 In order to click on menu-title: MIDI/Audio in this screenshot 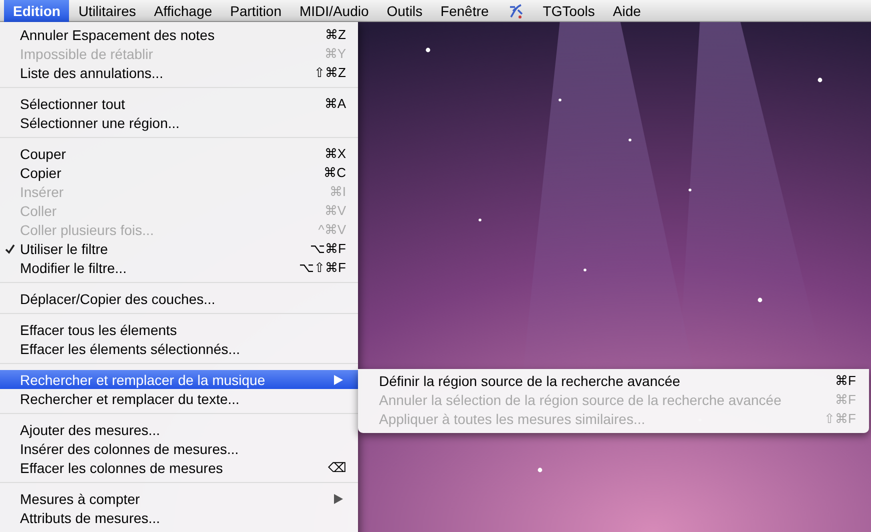, I will do `click(334, 11)`.